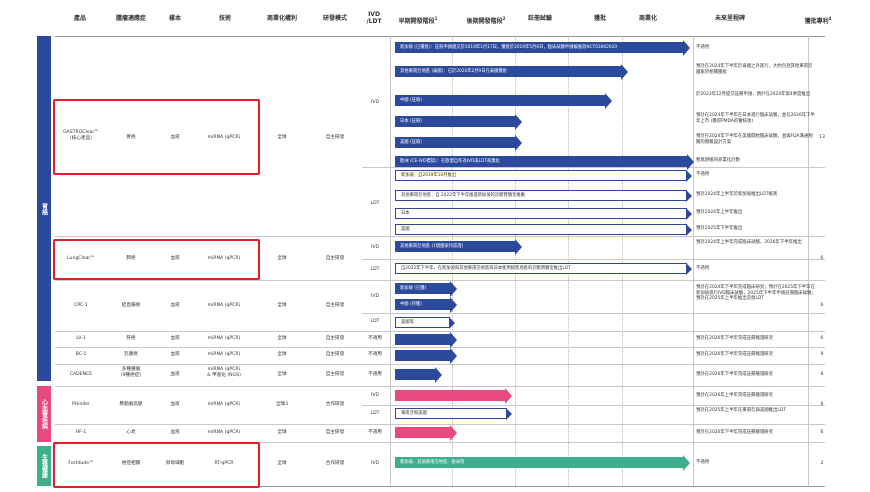 The height and width of the screenshot is (492, 870). I want to click on row-hf1-product: HF-1, so click(81, 432).